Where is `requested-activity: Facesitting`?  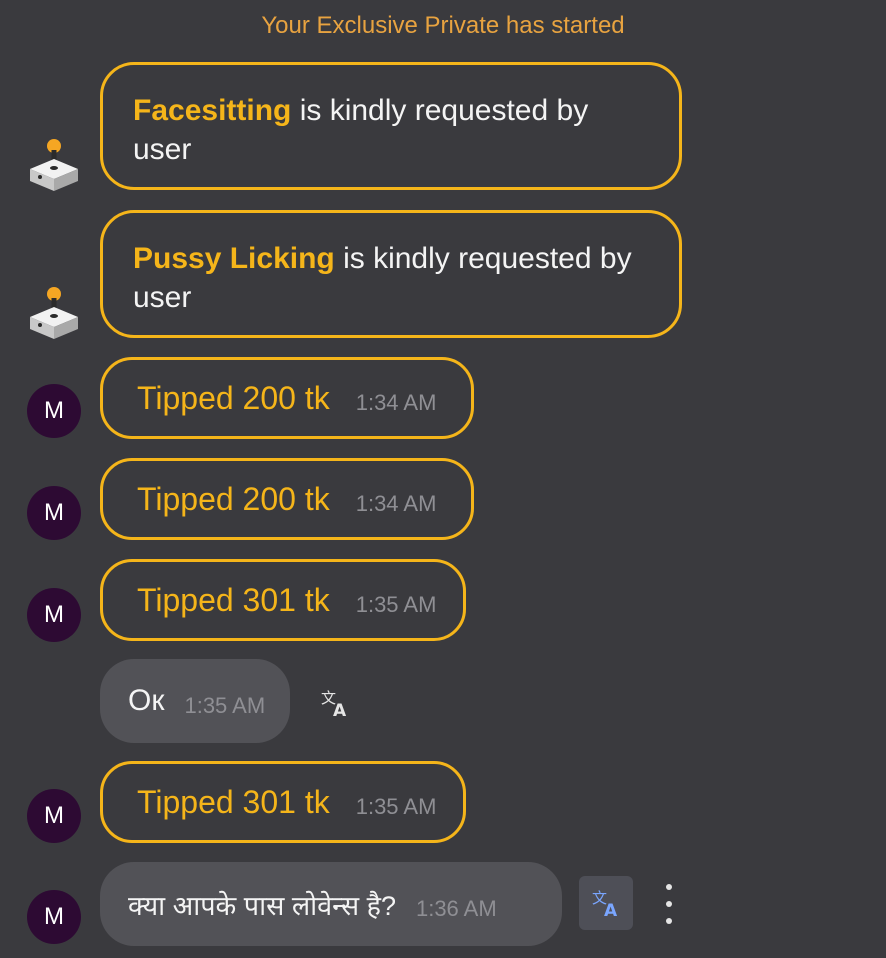
requested-activity: Facesitting is located at coordinates (212, 110).